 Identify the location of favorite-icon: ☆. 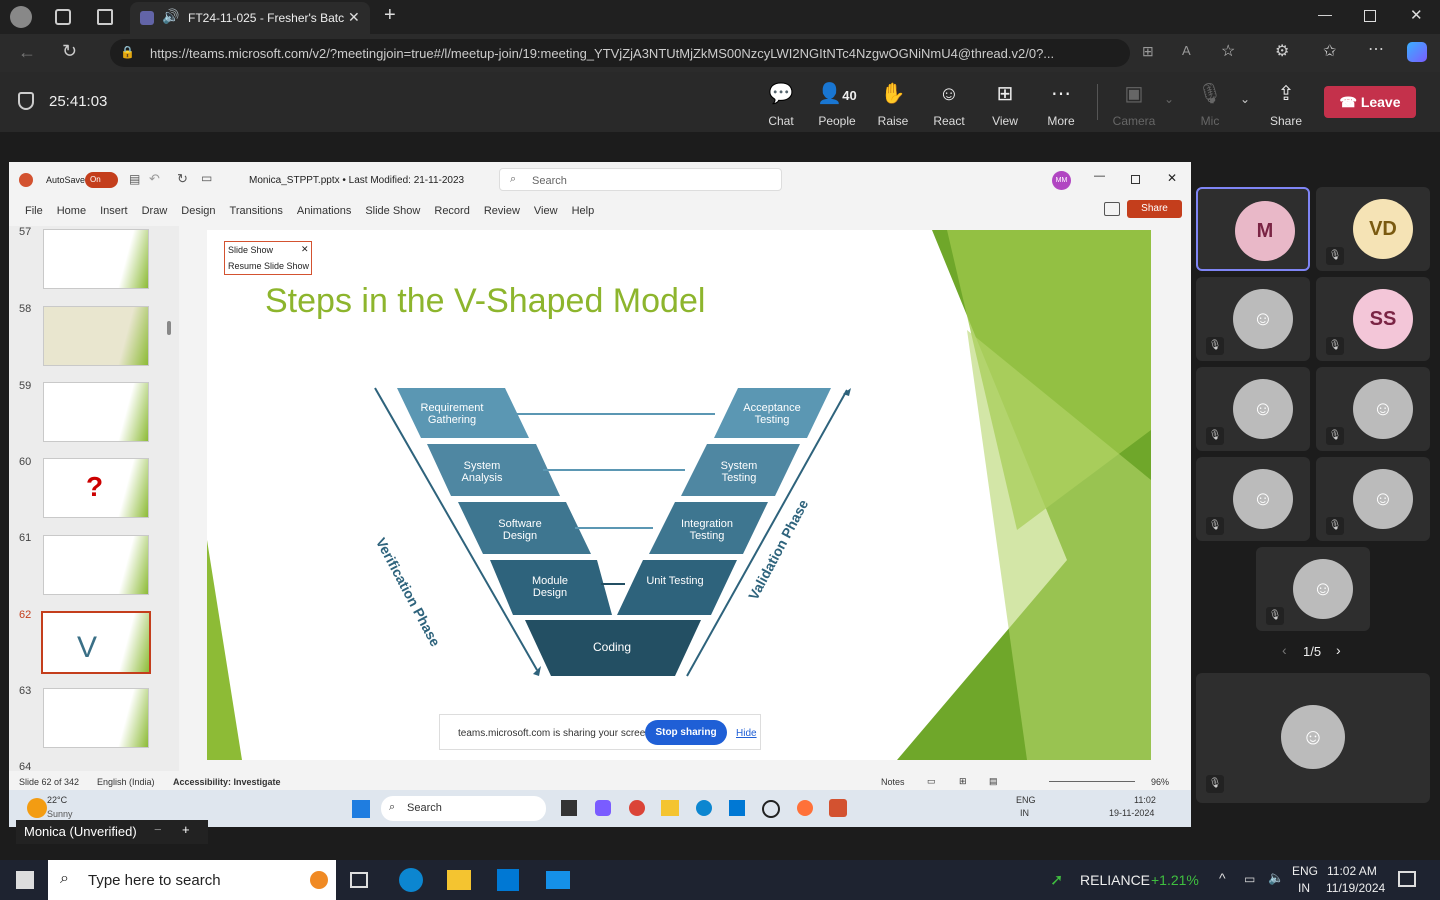
(1228, 51).